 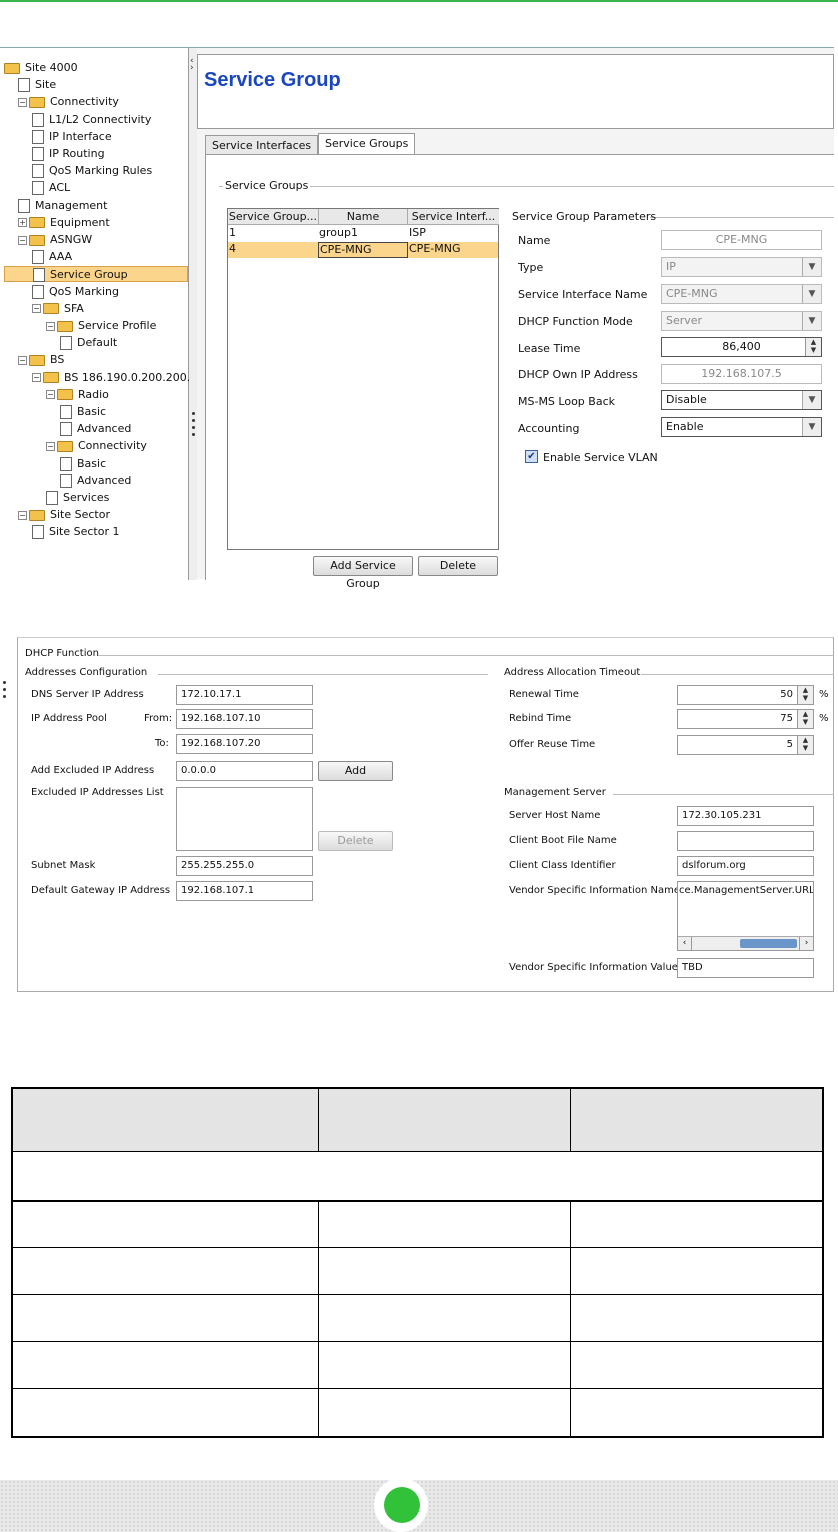 I want to click on tree-item-label: Connectivity, so click(x=112, y=446).